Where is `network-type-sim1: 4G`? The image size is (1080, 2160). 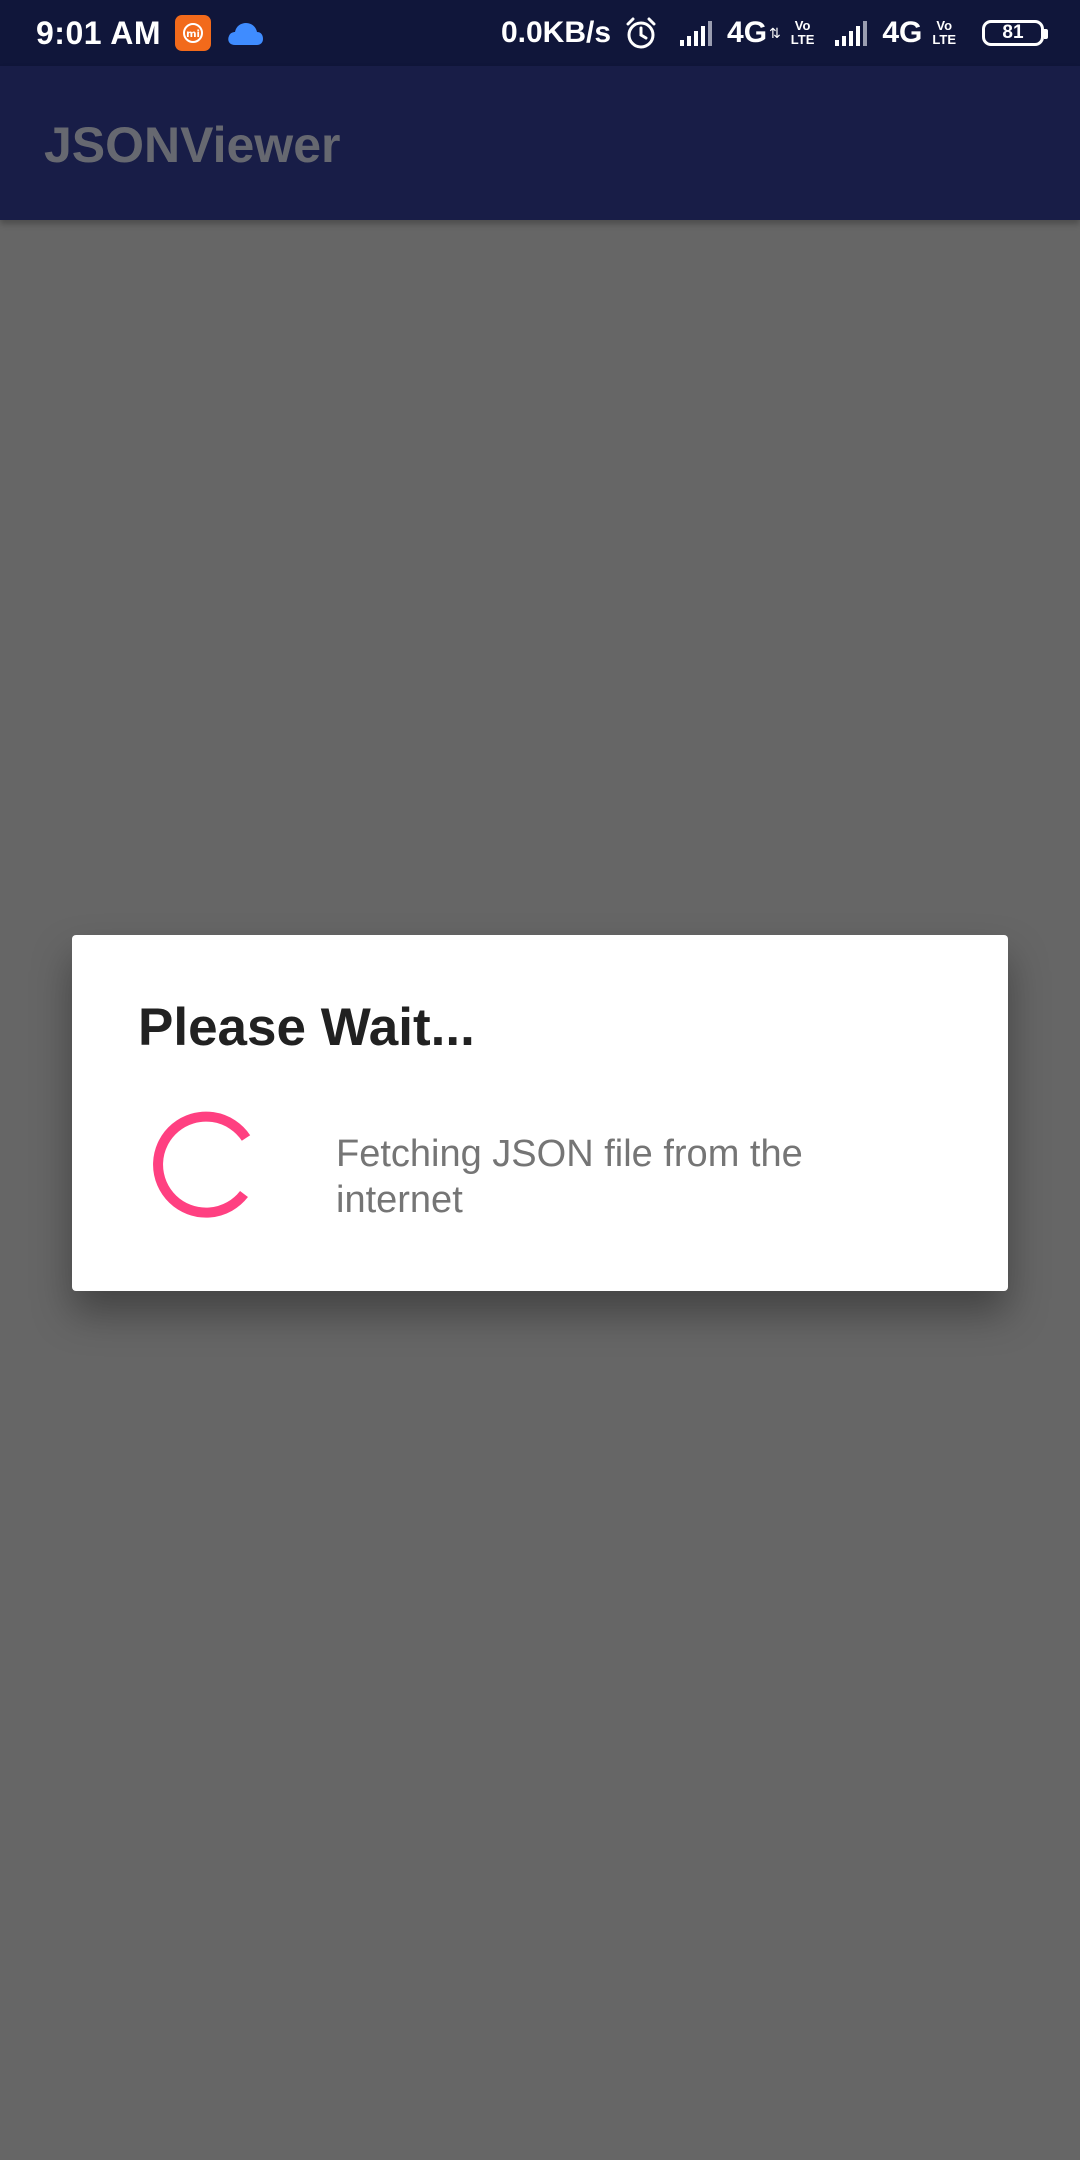 network-type-sim1: 4G is located at coordinates (747, 32).